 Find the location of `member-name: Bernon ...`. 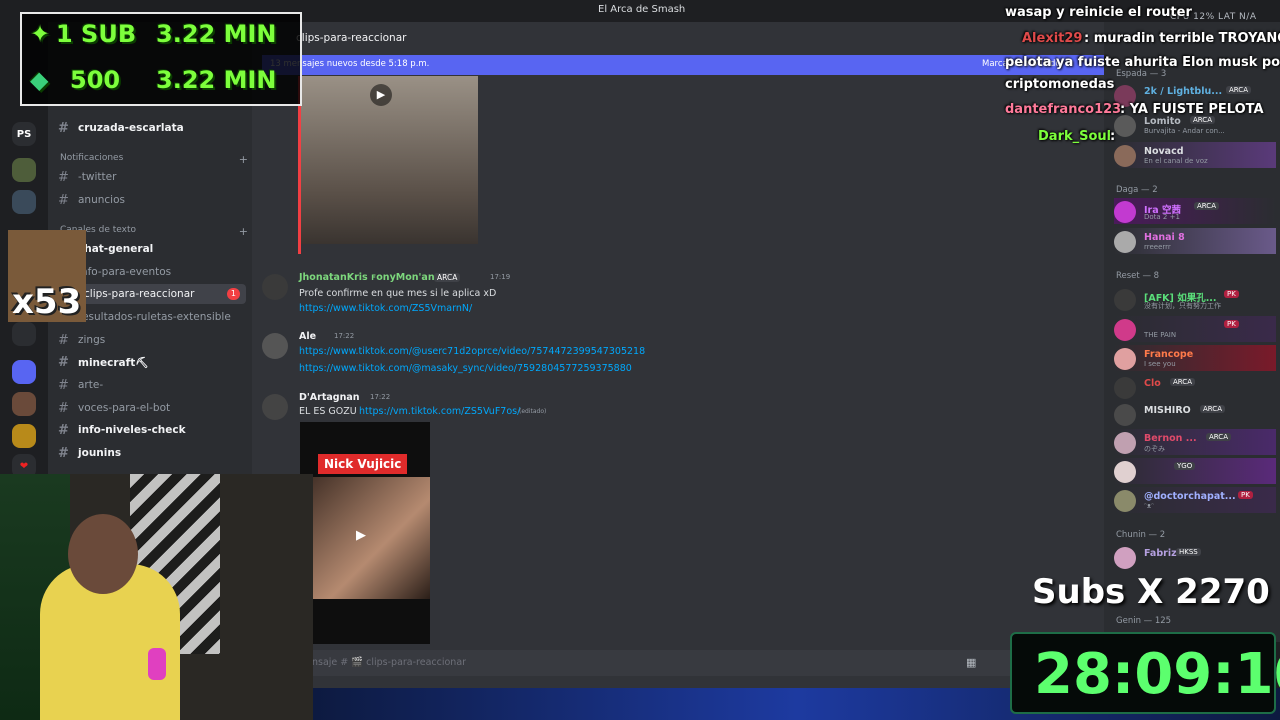

member-name: Bernon ... is located at coordinates (1170, 438).